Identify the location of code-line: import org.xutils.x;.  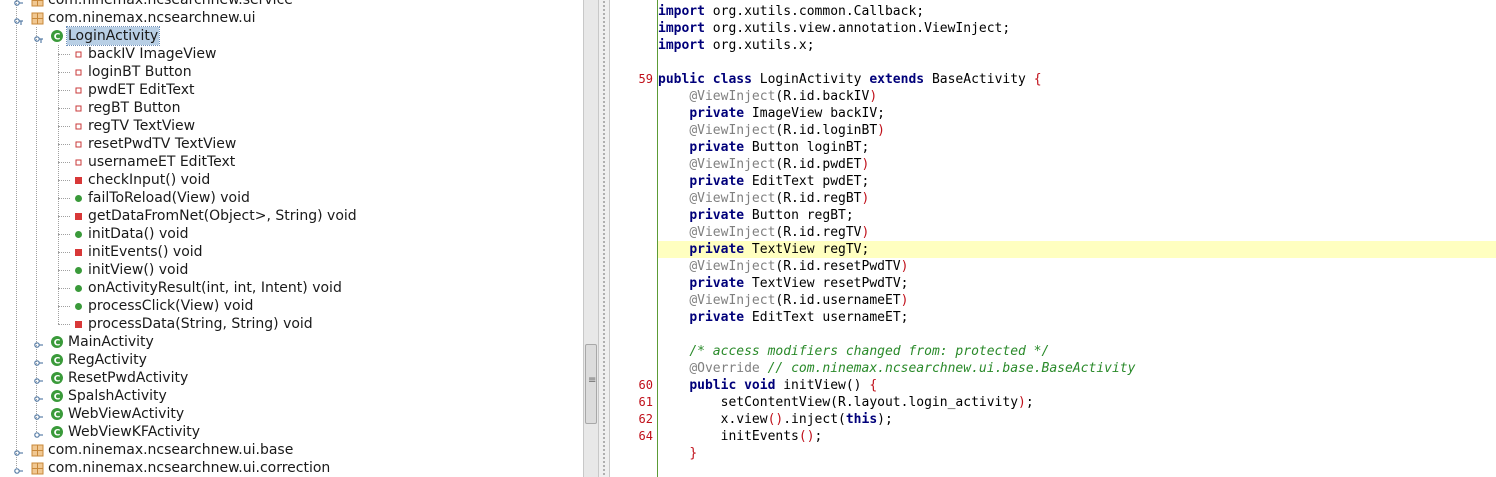
(1077, 45).